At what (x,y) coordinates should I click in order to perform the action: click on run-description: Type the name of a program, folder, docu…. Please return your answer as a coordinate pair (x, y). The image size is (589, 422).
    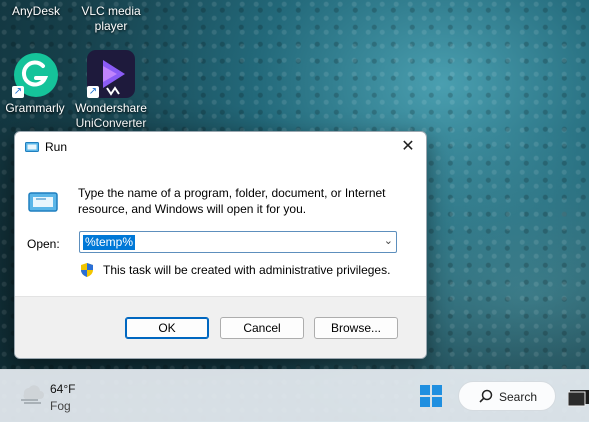
    Looking at the image, I should click on (232, 201).